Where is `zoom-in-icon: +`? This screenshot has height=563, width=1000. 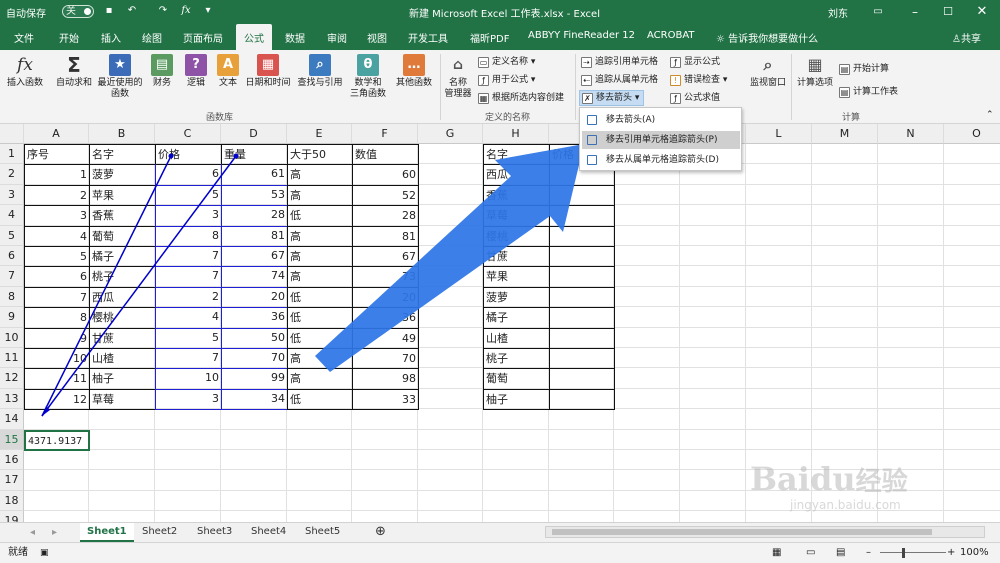 zoom-in-icon: + is located at coordinates (951, 553).